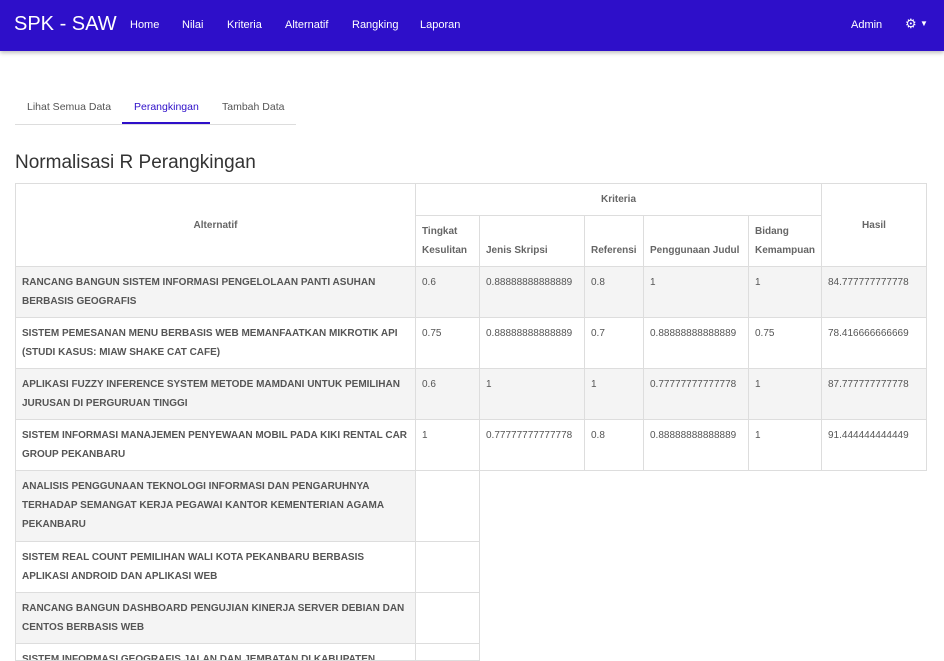 This screenshot has height=661, width=944. Describe the element at coordinates (874, 292) in the screenshot. I see `table-cell-hasil: 84.777777777778` at that location.